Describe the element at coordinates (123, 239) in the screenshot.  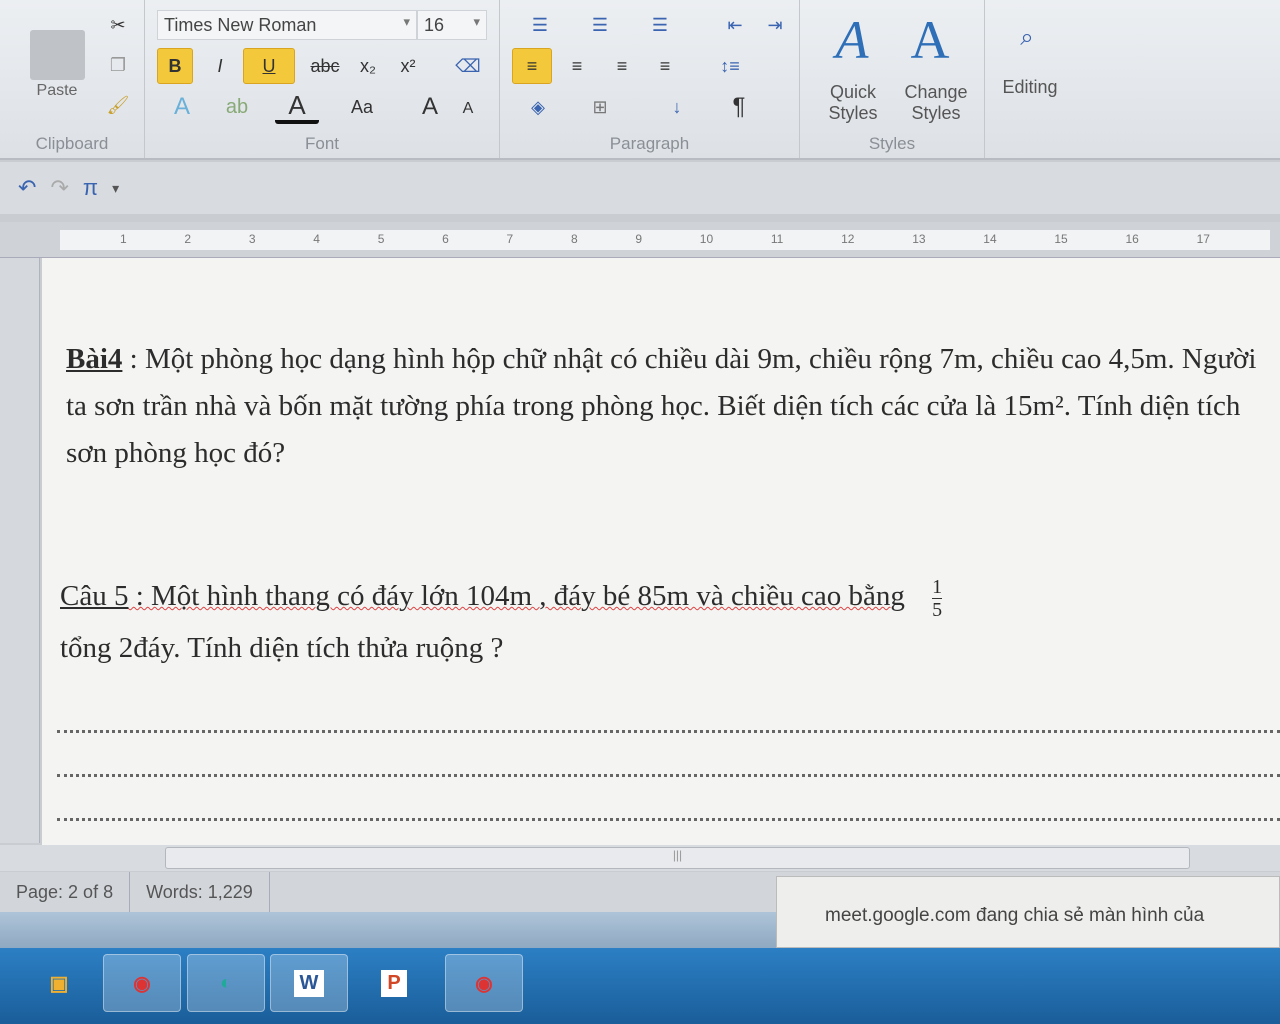
I see `ruler-tick: 1` at that location.